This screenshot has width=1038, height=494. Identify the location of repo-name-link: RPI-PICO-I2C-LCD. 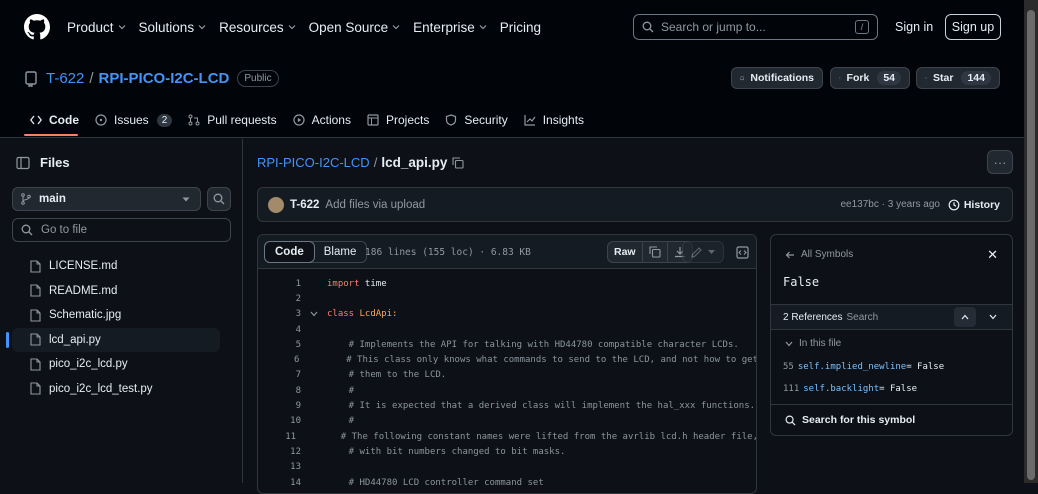
(164, 78).